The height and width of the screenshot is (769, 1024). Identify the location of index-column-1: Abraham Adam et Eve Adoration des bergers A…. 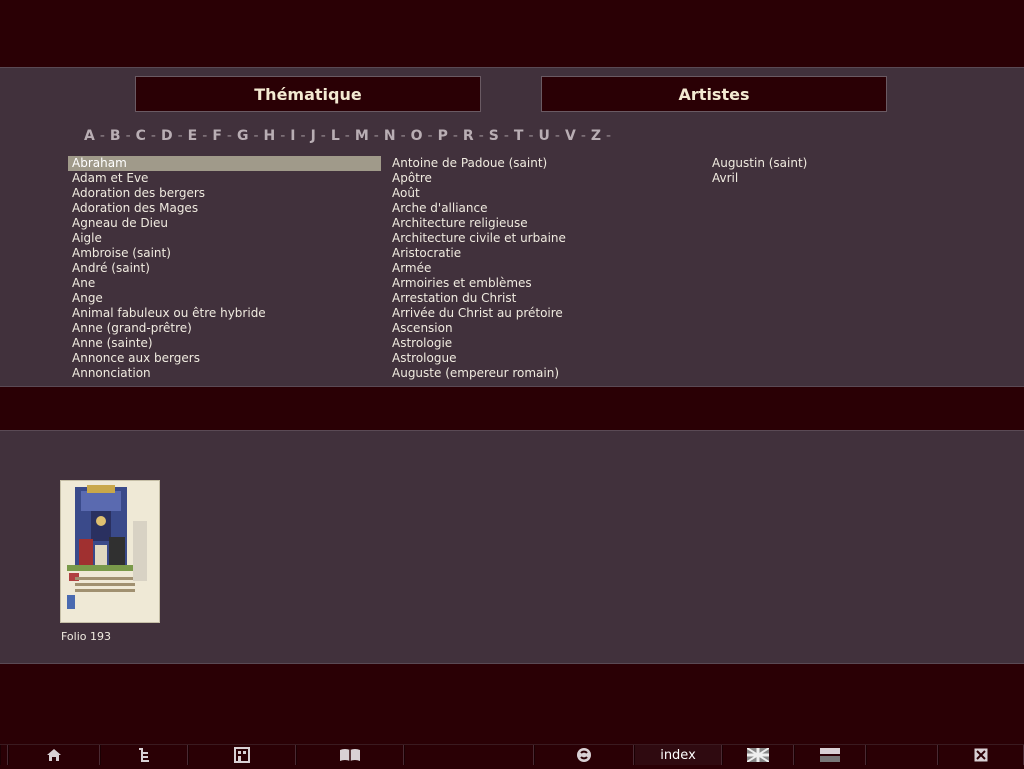
(224, 268).